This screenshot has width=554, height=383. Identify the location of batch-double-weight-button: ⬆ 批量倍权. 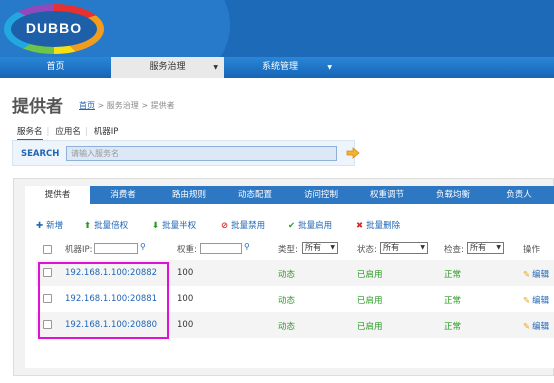
(106, 225).